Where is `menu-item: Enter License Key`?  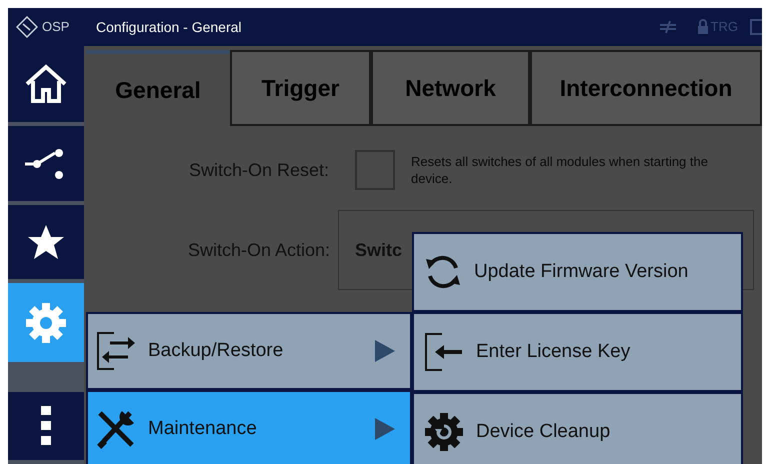
menu-item: Enter License Key is located at coordinates (577, 352).